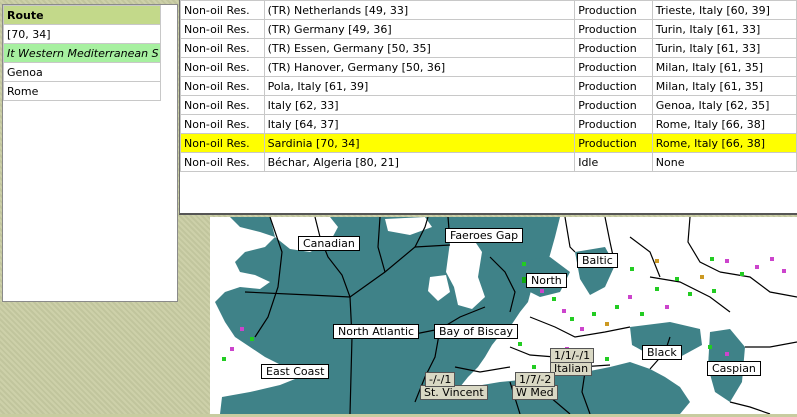  Describe the element at coordinates (419, 143) in the screenshot. I see `unit-location-cell: Sardinia [70, 34]` at that location.